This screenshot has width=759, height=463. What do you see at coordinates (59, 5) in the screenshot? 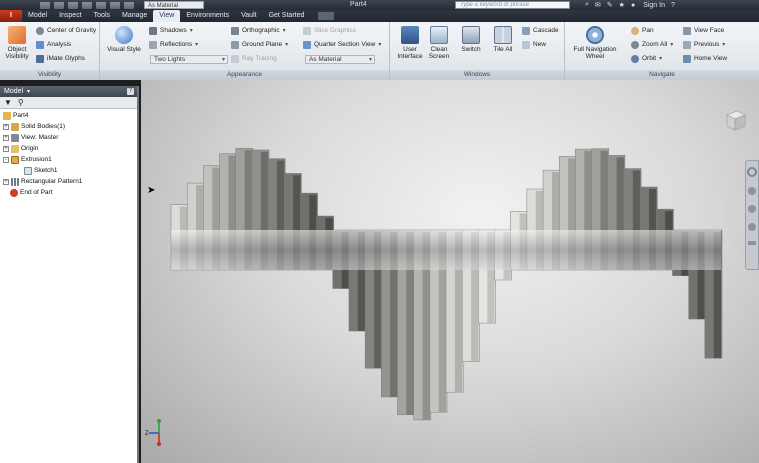
I see `open-icon` at bounding box center [59, 5].